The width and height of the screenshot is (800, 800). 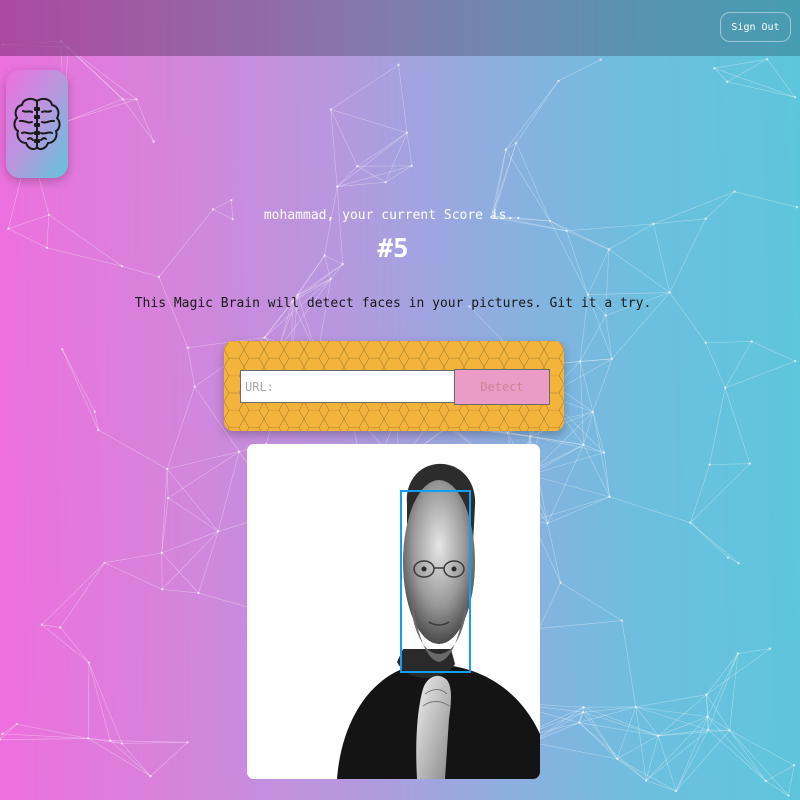 I want to click on image-link-form: Detect, so click(x=394, y=386).